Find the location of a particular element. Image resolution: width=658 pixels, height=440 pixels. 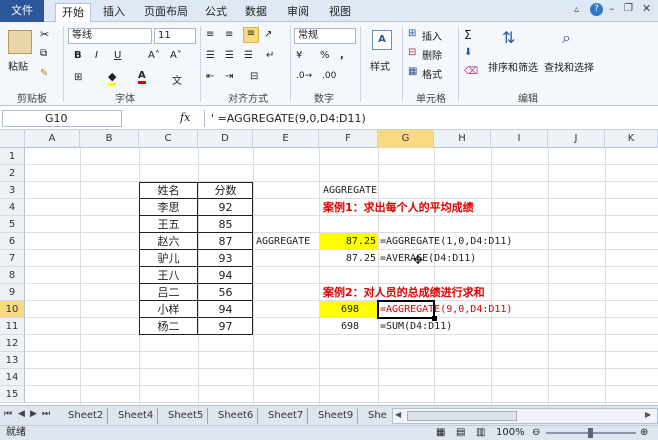

cell-g6: =AGGREGATE(1,0,D4:D11) is located at coordinates (446, 241).